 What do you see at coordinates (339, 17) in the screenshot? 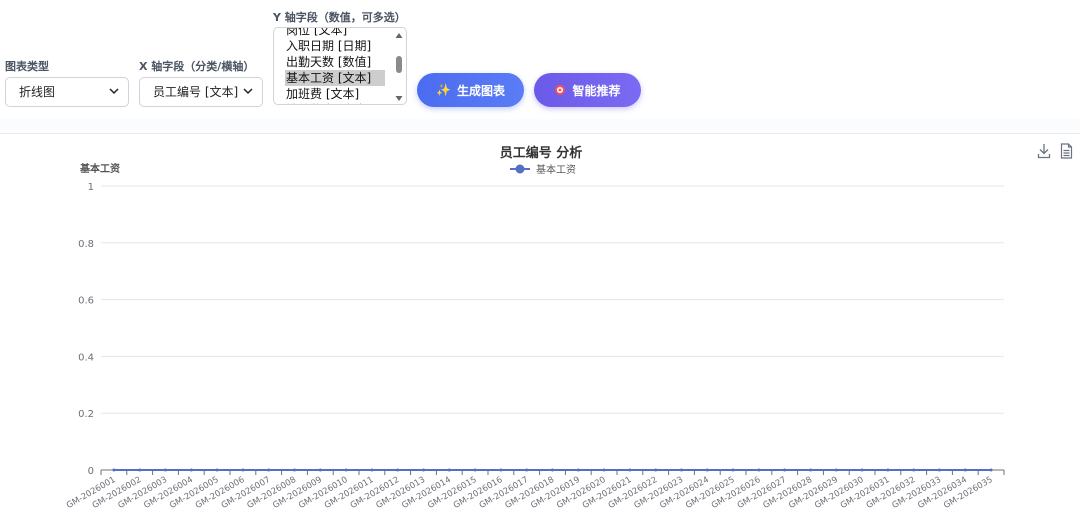
I see `y-field-label: Y 轴字段（数值，可多选）` at bounding box center [339, 17].